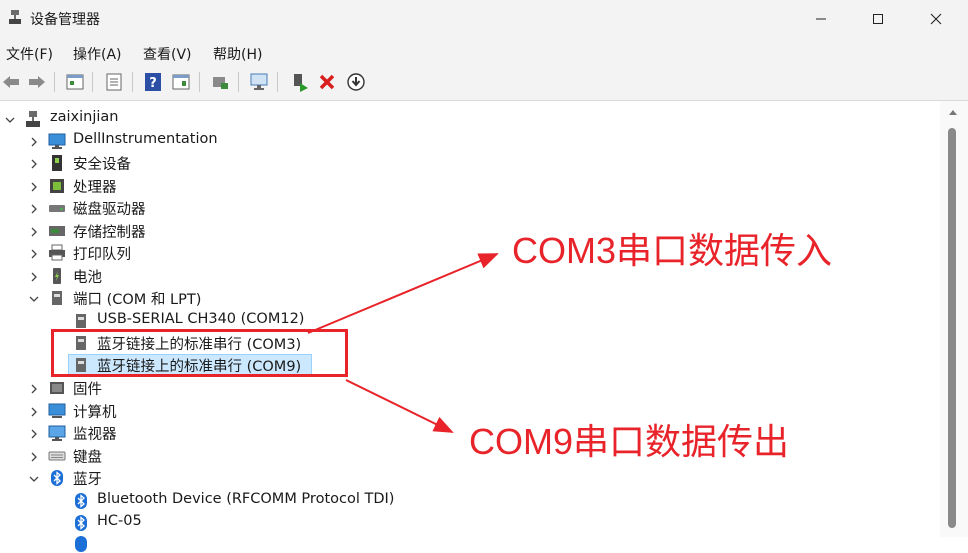 The height and width of the screenshot is (553, 968). I want to click on update-driver-icon, so click(220, 82).